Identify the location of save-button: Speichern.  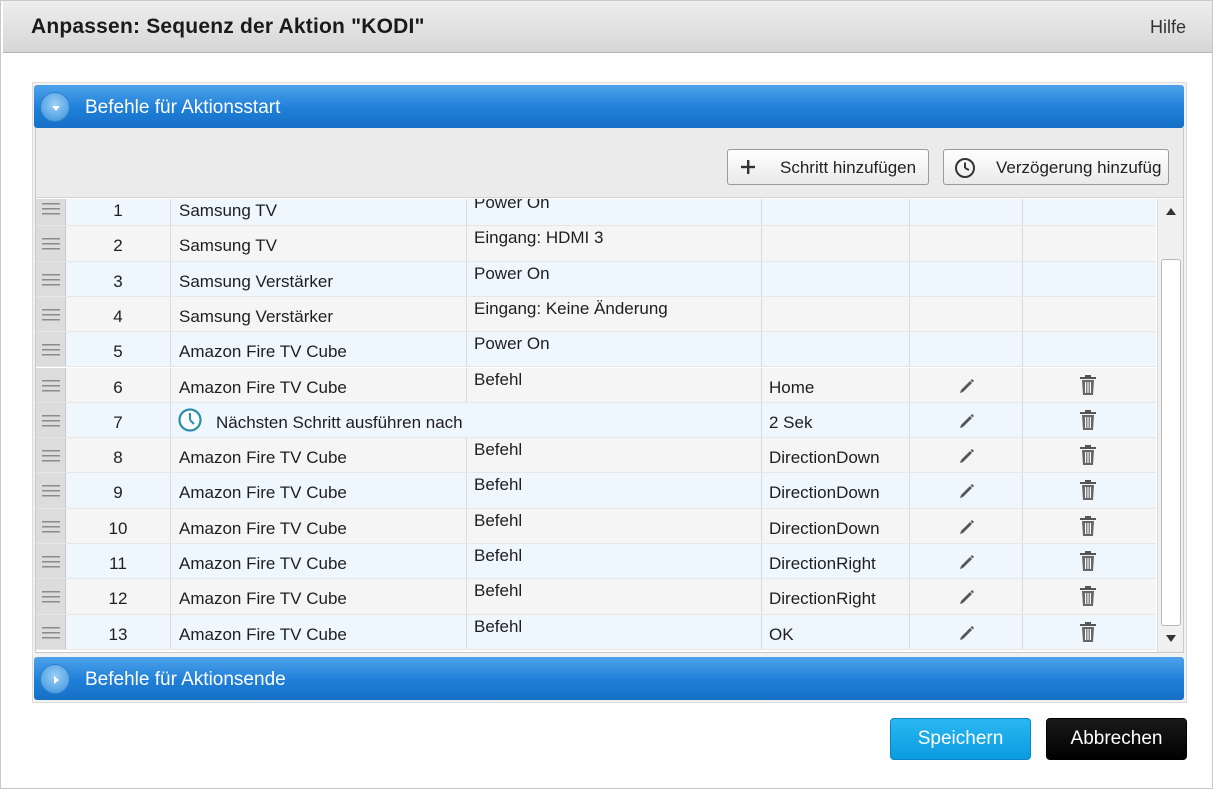
(960, 739).